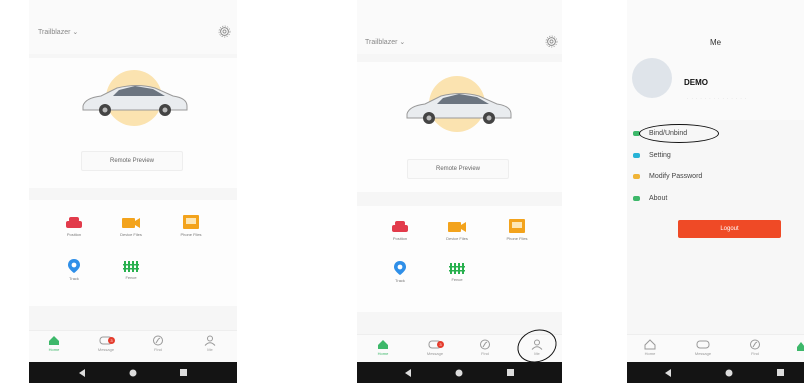  I want to click on me-tab-partial-icon, so click(800, 346).